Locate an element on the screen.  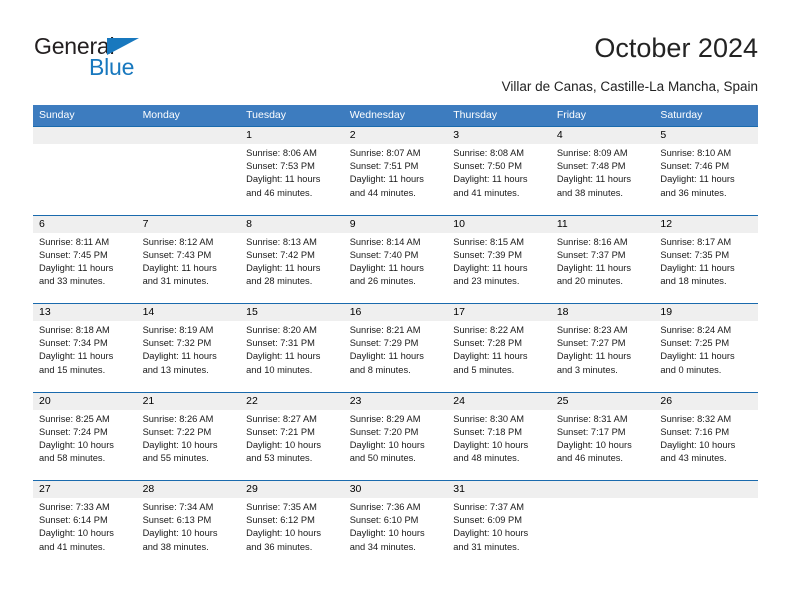
general-blue-logo: General Blue is located at coordinates (104, 58).